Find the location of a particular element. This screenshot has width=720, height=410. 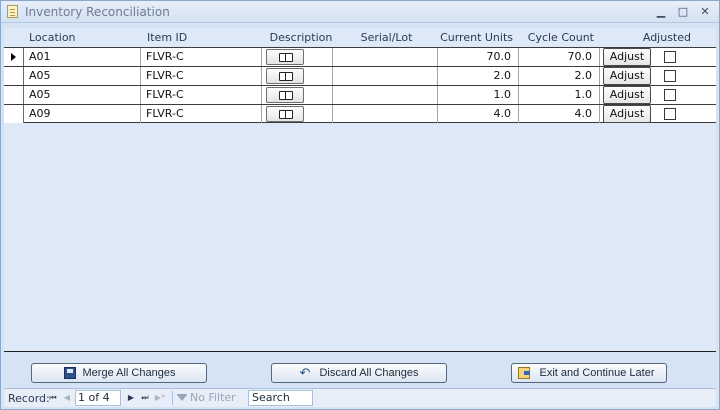

next-record-icon: ▶ is located at coordinates (131, 398).